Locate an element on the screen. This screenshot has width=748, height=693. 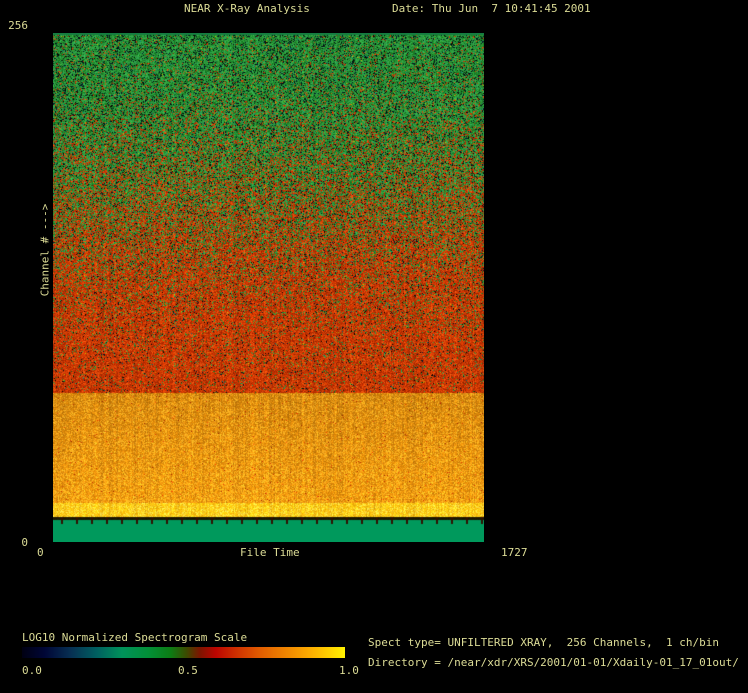
date-label: Date: Thu Jun 7 10:41:45 2001 is located at coordinates (491, 8).